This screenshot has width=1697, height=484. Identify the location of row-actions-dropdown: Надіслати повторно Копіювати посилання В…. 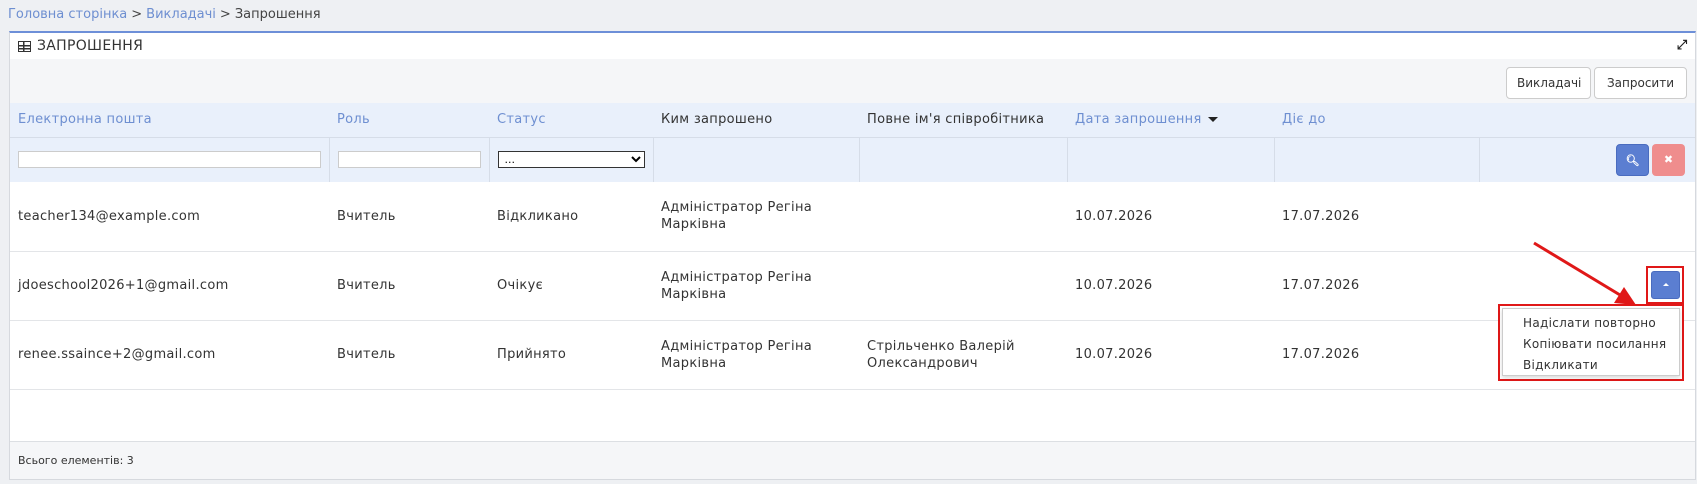
(1591, 342).